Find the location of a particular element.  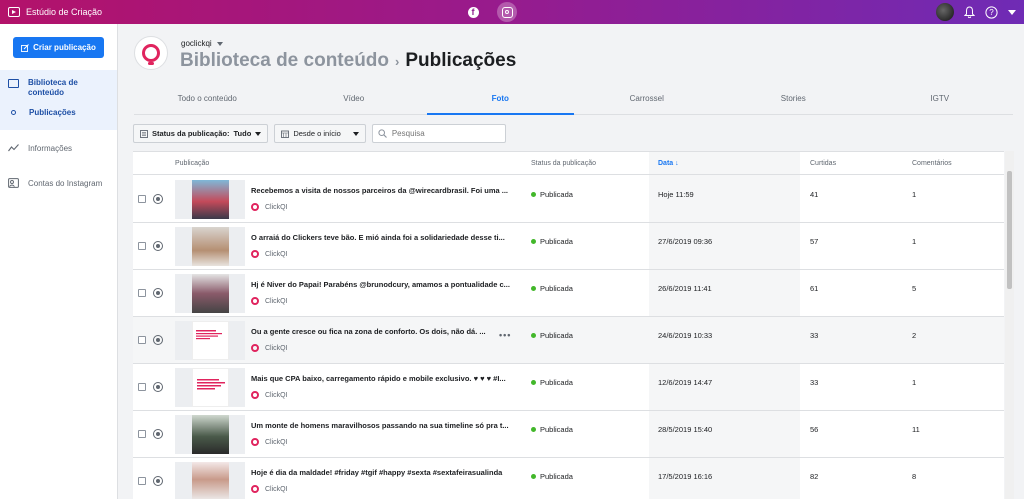

facebook-tab: f is located at coordinates (473, 12).